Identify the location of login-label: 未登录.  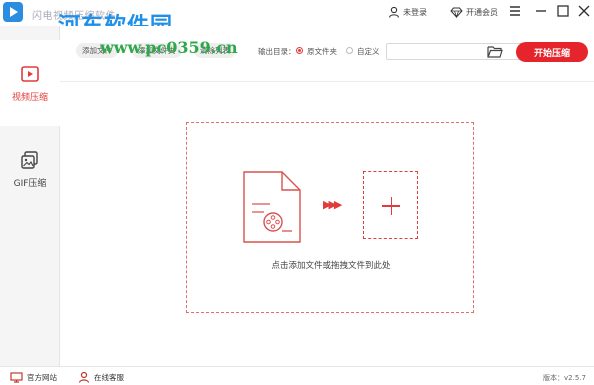
(415, 12).